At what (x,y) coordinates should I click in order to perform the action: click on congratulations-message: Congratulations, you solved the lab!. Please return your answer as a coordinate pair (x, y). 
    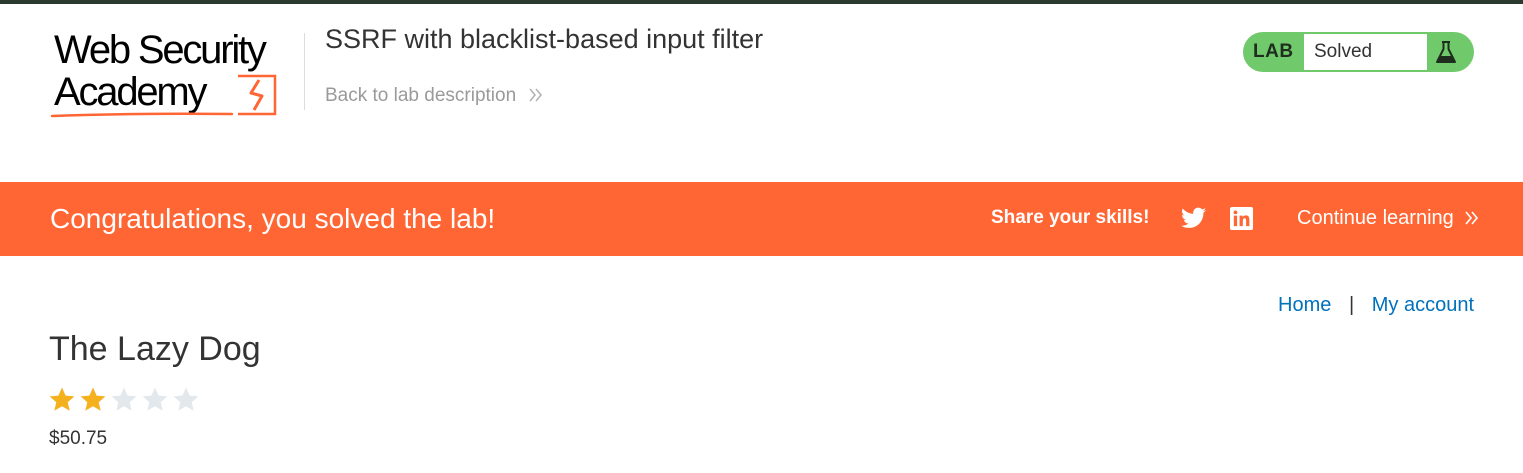
    Looking at the image, I should click on (273, 218).